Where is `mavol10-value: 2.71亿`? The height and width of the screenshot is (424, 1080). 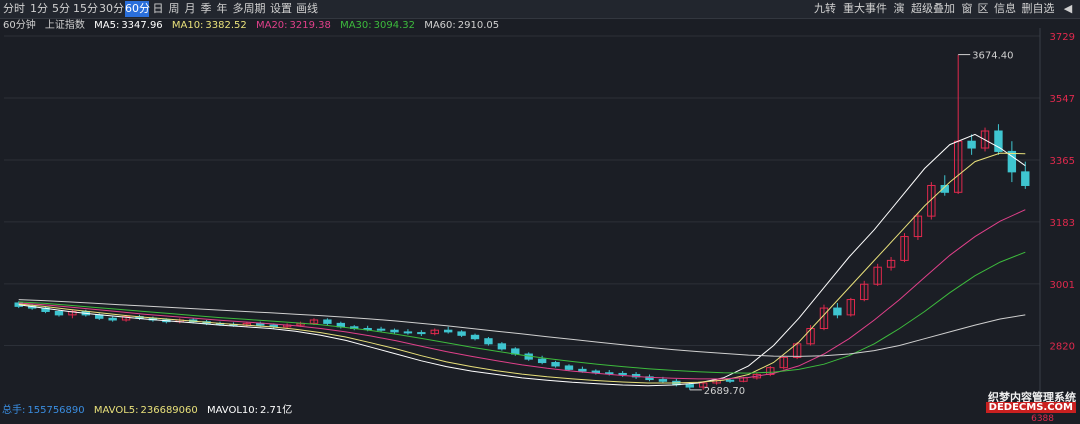 mavol10-value: 2.71亿 is located at coordinates (276, 410).